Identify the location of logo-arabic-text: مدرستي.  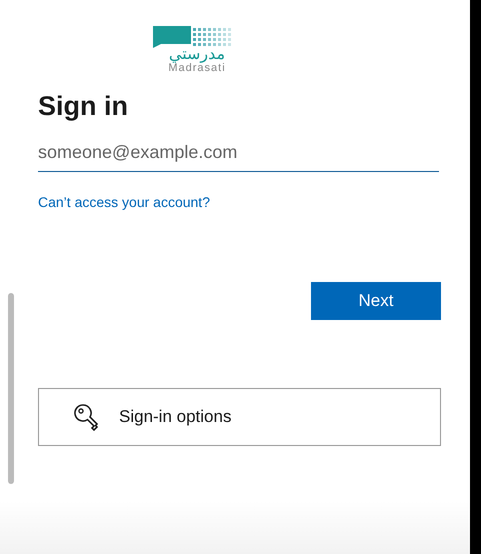
(197, 54).